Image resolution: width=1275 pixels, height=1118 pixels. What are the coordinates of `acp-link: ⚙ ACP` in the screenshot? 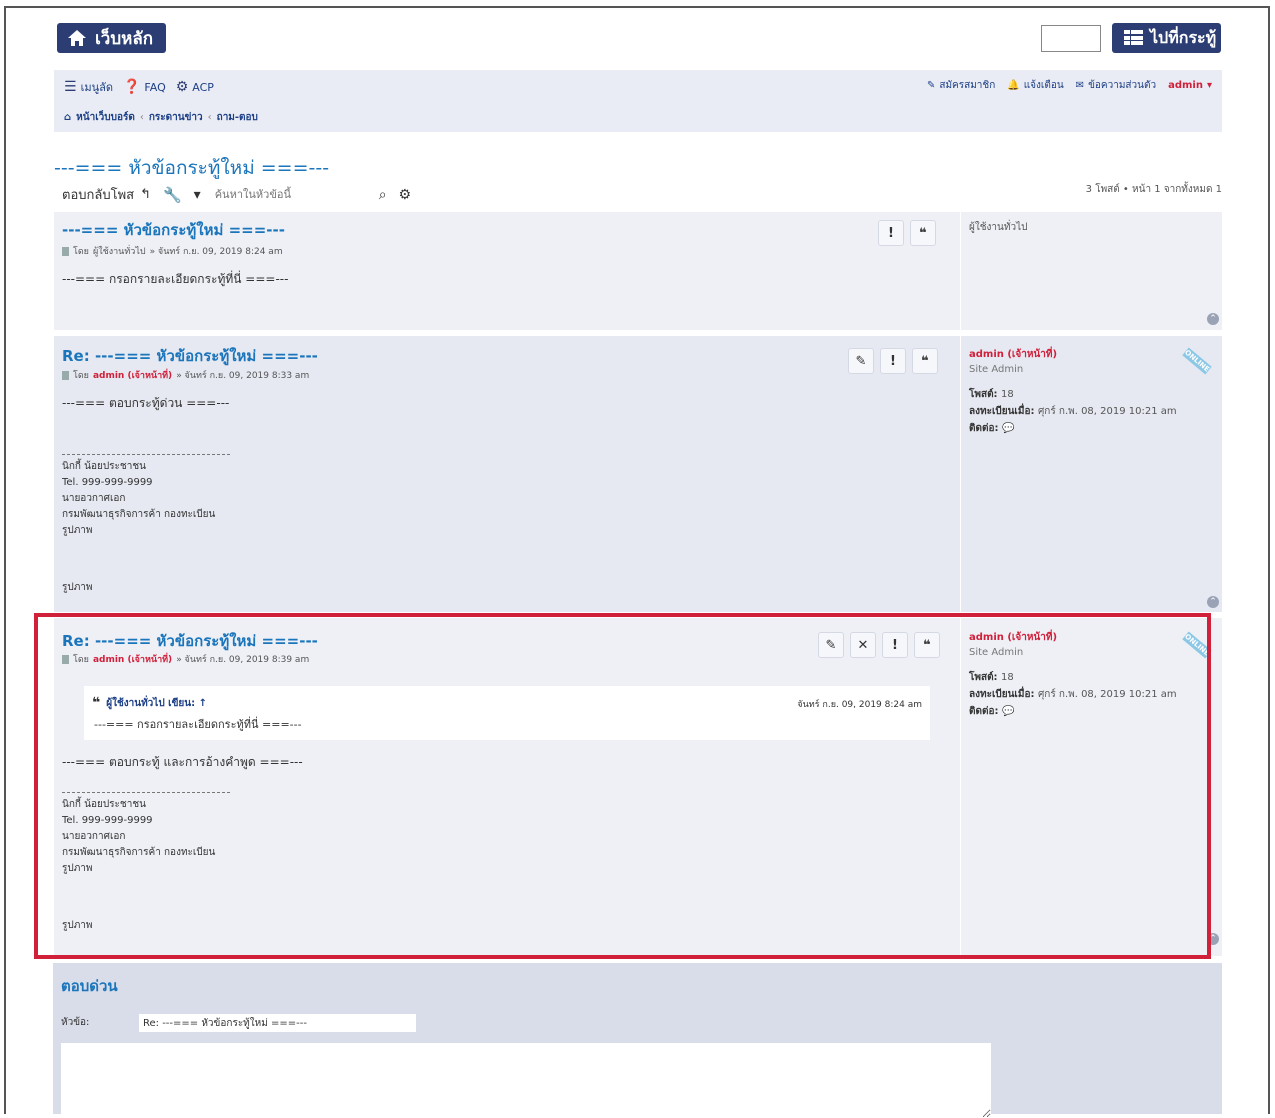 It's located at (195, 87).